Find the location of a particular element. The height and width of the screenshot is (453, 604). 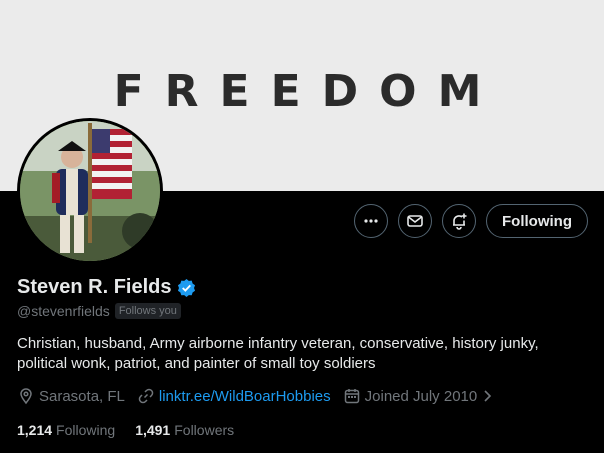

more-button is located at coordinates (371, 221).